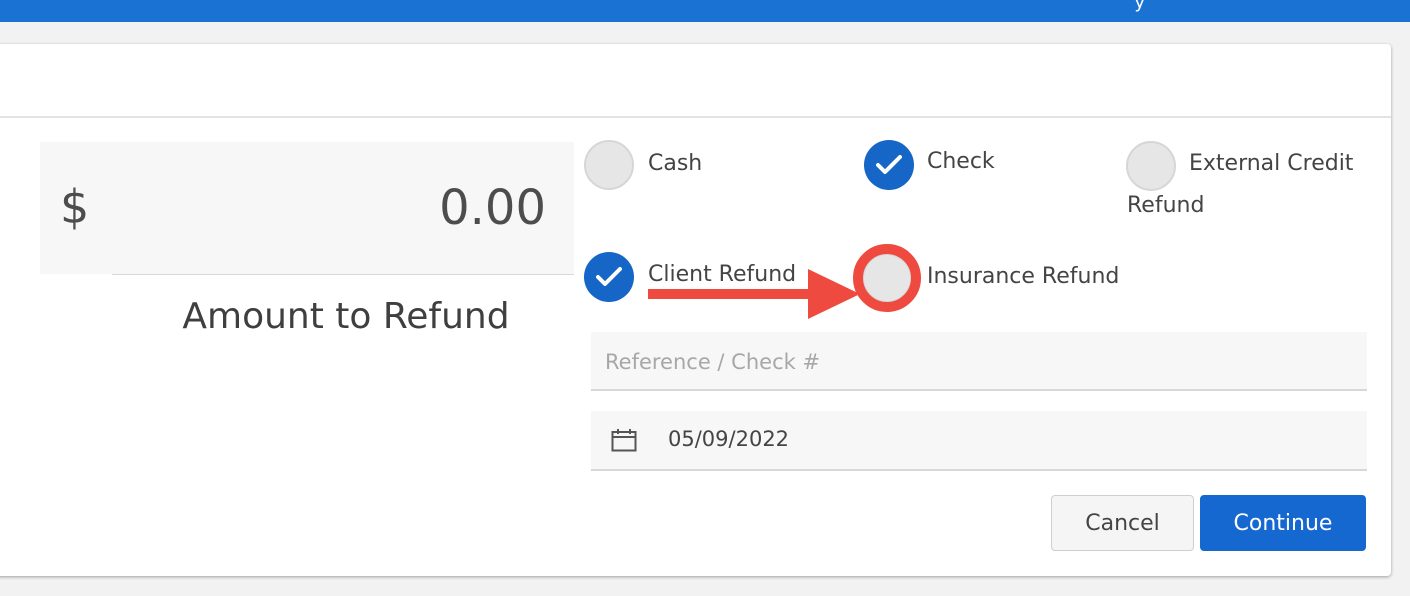 The height and width of the screenshot is (596, 1410). I want to click on check-radio, so click(889, 165).